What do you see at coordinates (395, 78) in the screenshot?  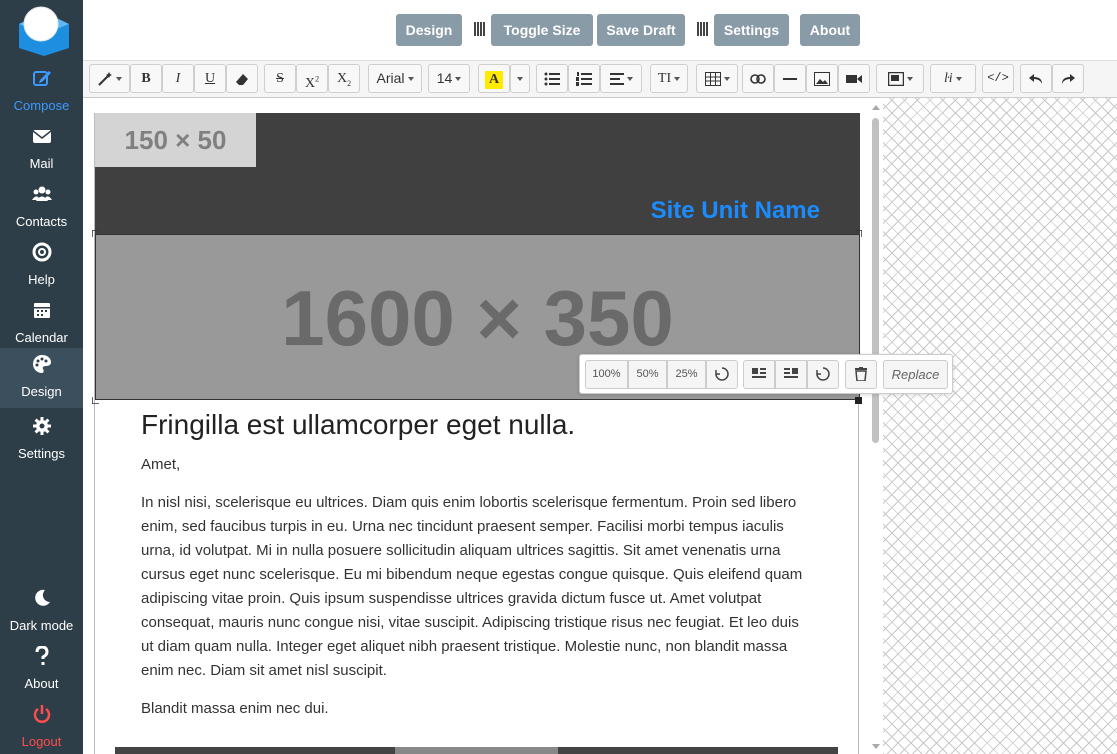 I see `font-name-dropdown: Arial` at bounding box center [395, 78].